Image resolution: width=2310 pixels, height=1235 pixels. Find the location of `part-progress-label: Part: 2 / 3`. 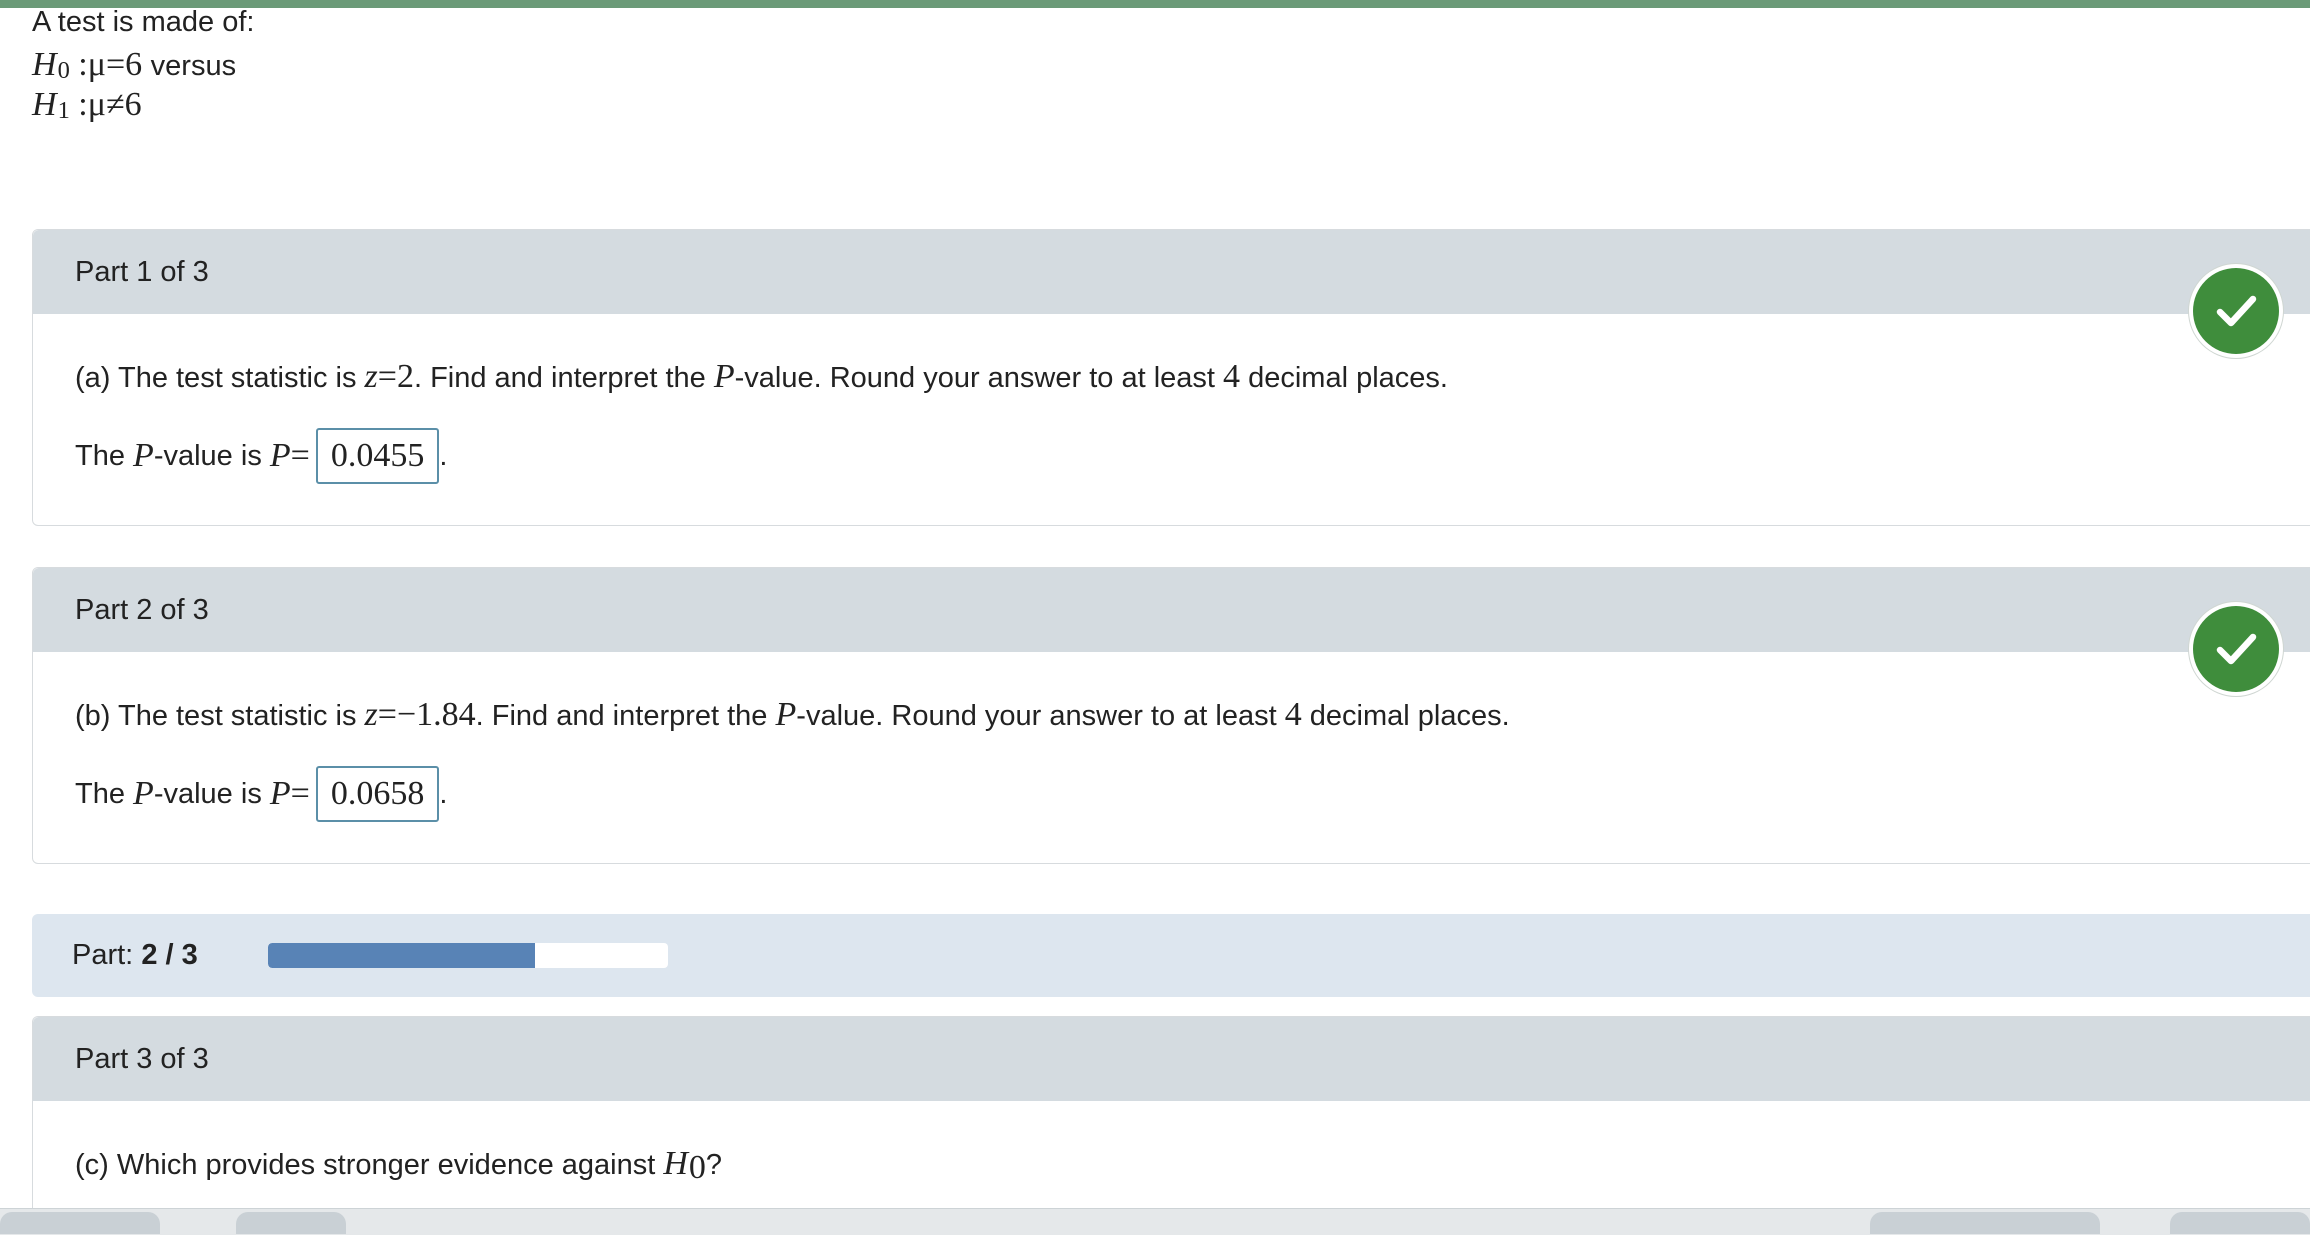

part-progress-label: Part: 2 / 3 is located at coordinates (135, 955).